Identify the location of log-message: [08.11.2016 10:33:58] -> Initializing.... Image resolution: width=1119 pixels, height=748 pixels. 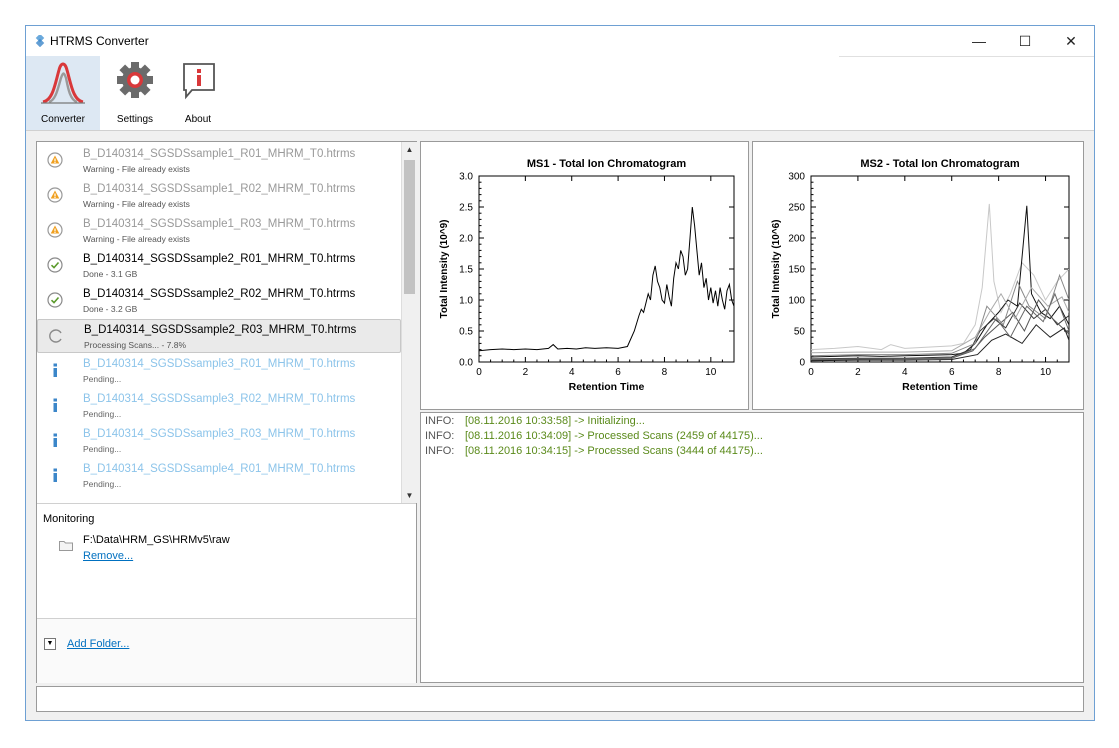
(555, 421).